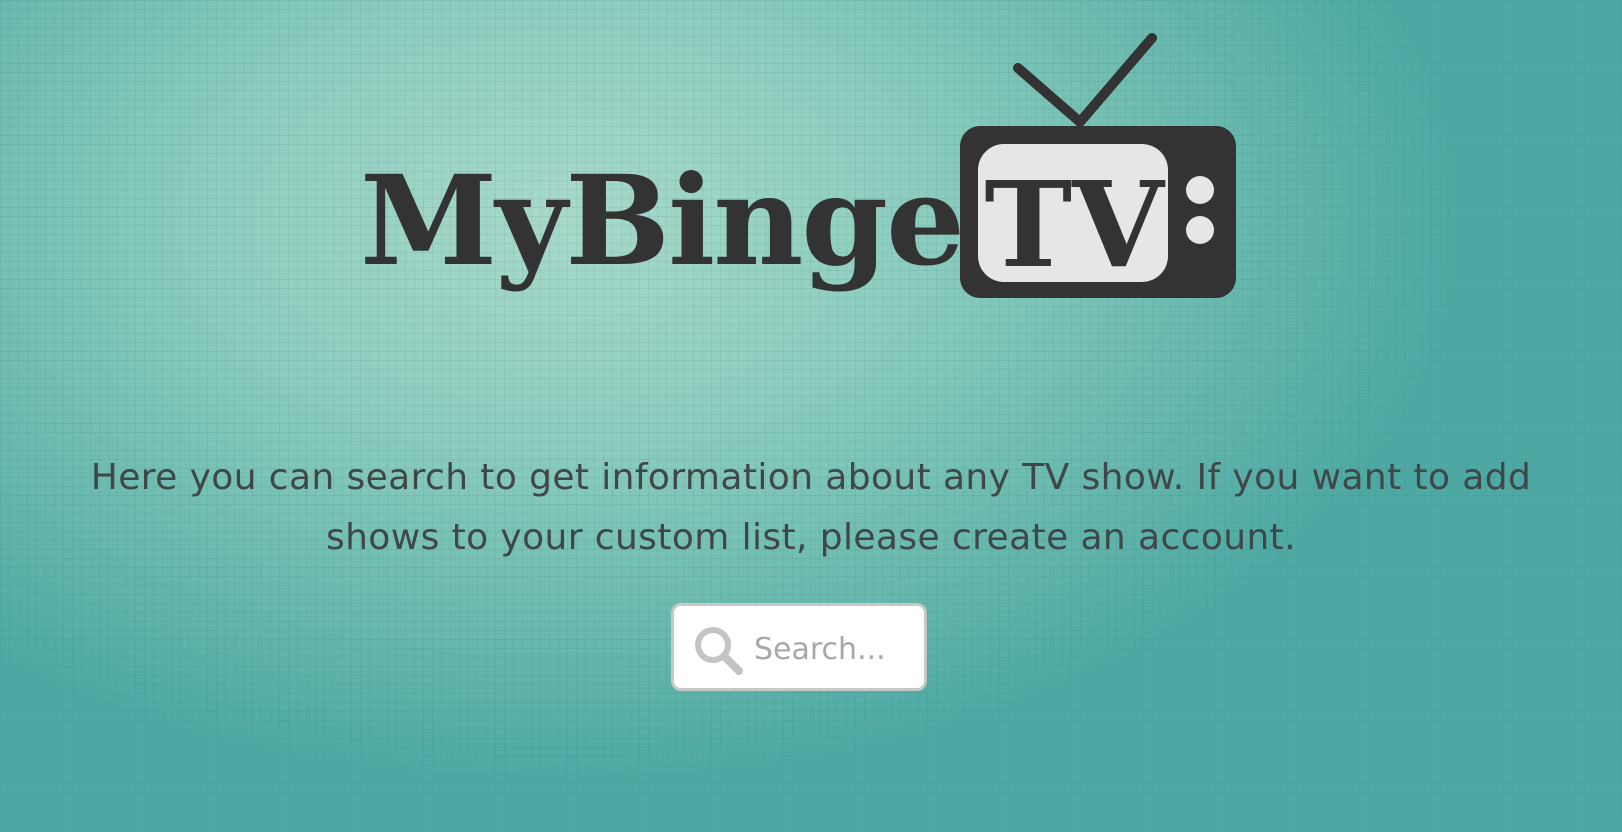 This screenshot has height=832, width=1622. Describe the element at coordinates (719, 651) in the screenshot. I see `search-icon` at that location.